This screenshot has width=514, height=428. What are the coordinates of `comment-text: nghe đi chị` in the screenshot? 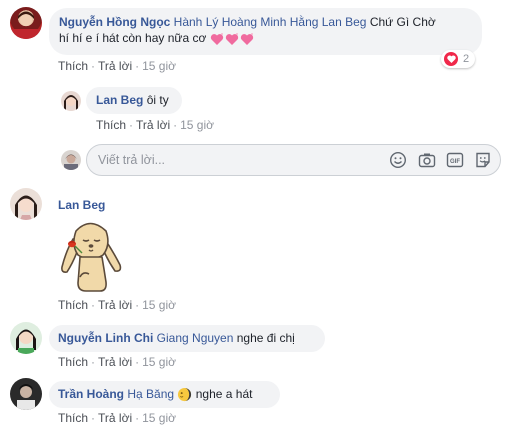 It's located at (265, 338).